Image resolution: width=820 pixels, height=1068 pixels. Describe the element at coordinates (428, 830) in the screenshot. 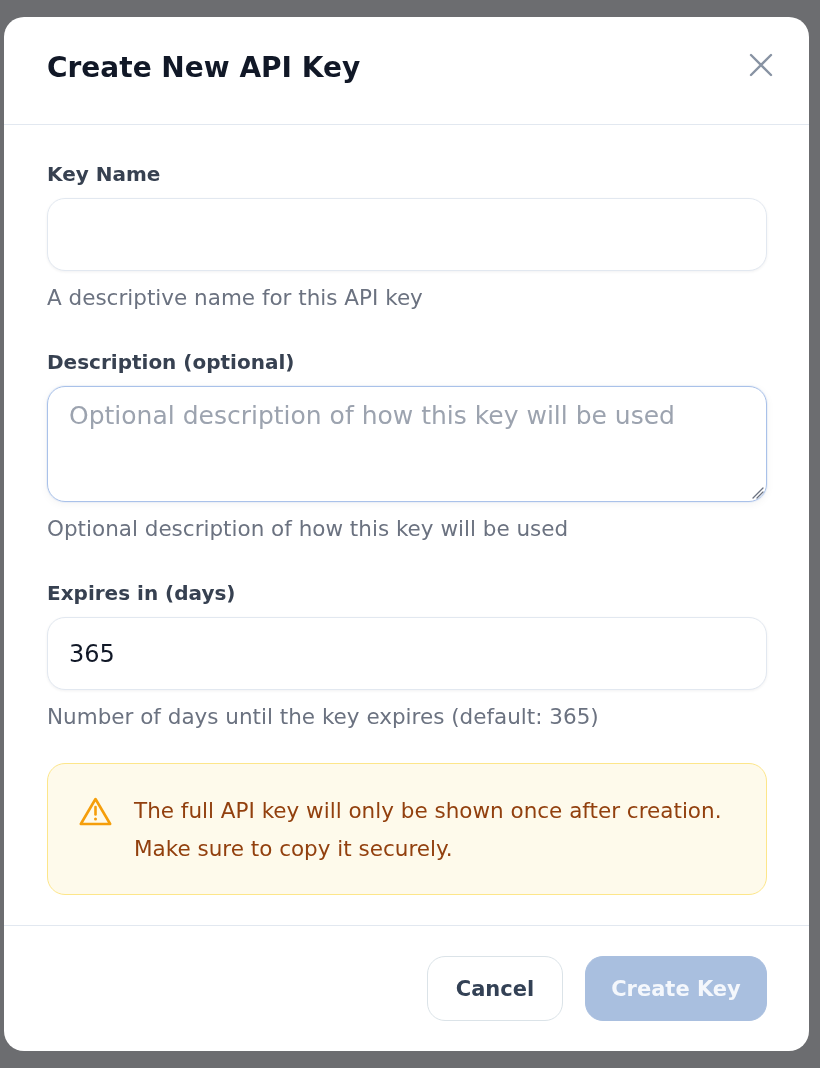

I see `warning-text: The full API key will only be shown once after creation. Make sure to copy it securely.` at that location.